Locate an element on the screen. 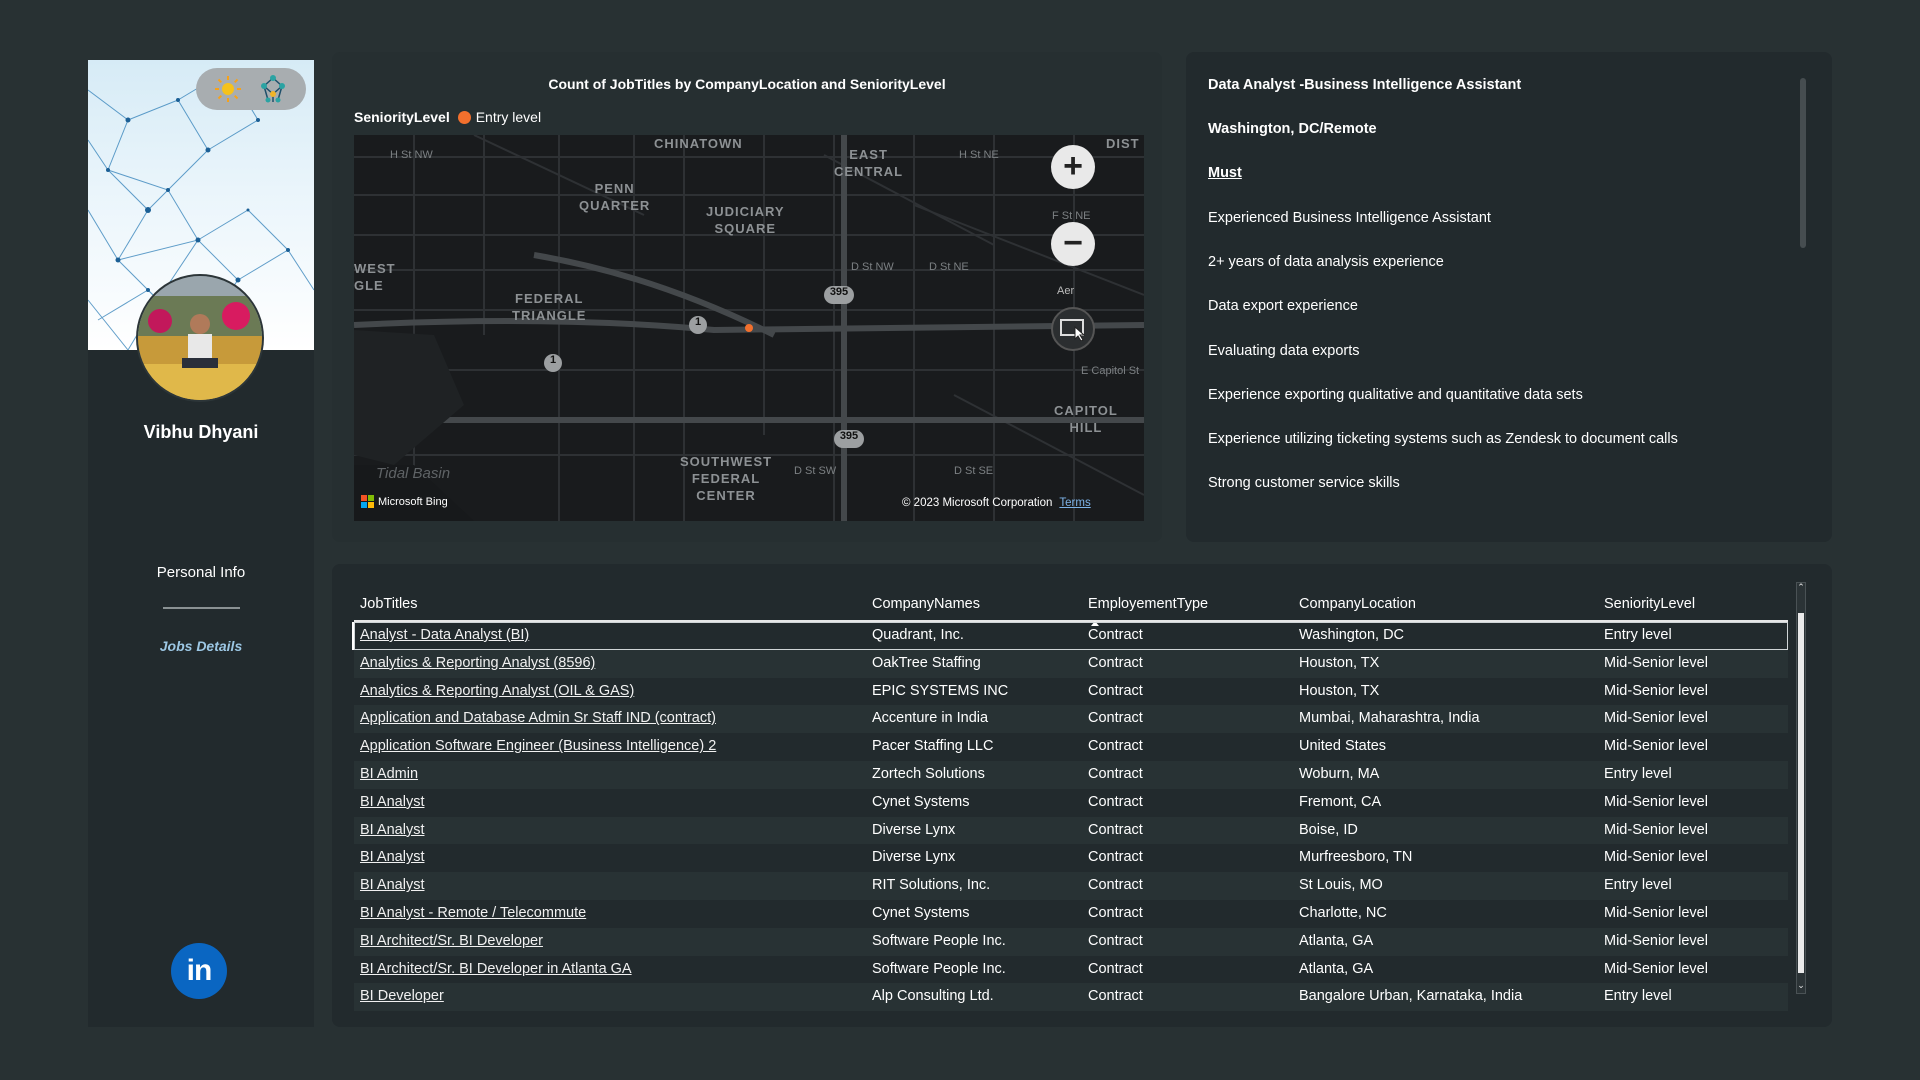  linkedin-icon: in is located at coordinates (199, 971).